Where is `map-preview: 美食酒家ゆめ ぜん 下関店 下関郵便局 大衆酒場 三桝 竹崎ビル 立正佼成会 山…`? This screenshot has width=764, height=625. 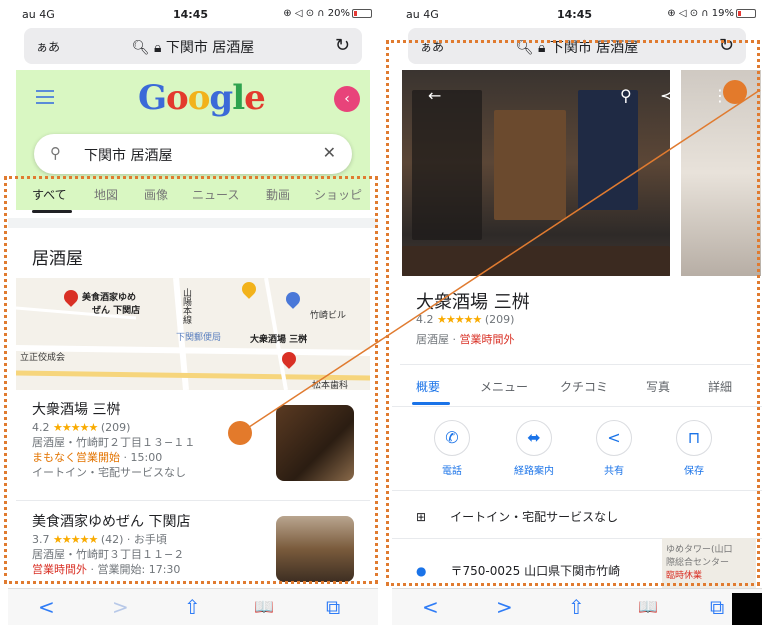
map-preview: 美食酒家ゆめ ぜん 下関店 下関郵便局 大衆酒場 三桝 竹崎ビル 立正佼成会 山… is located at coordinates (193, 334).